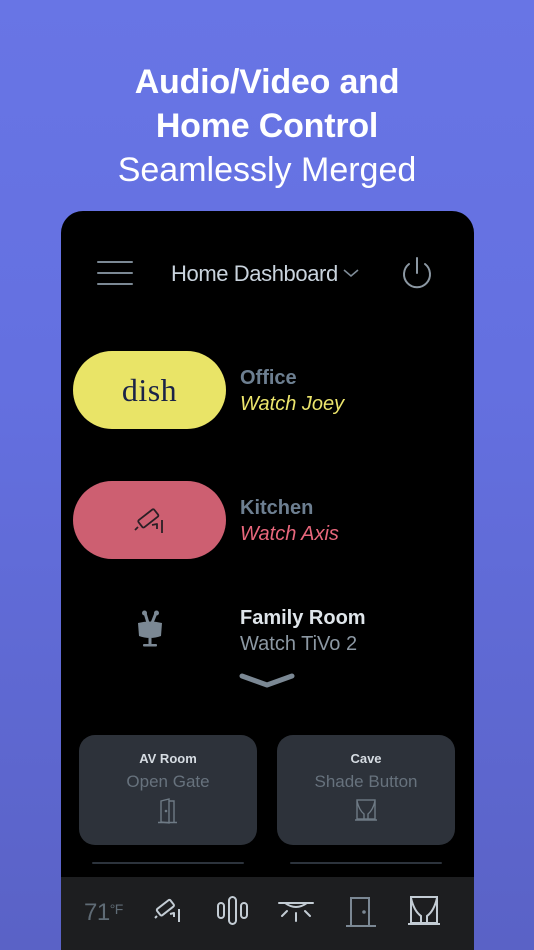  I want to click on source-button-kitchen, so click(149, 520).